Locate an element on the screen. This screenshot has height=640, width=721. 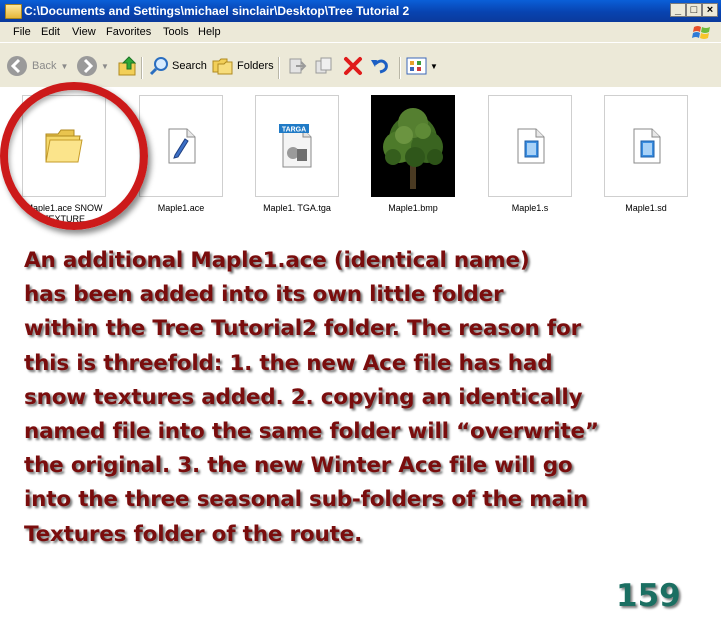
undo-icon is located at coordinates (379, 66).